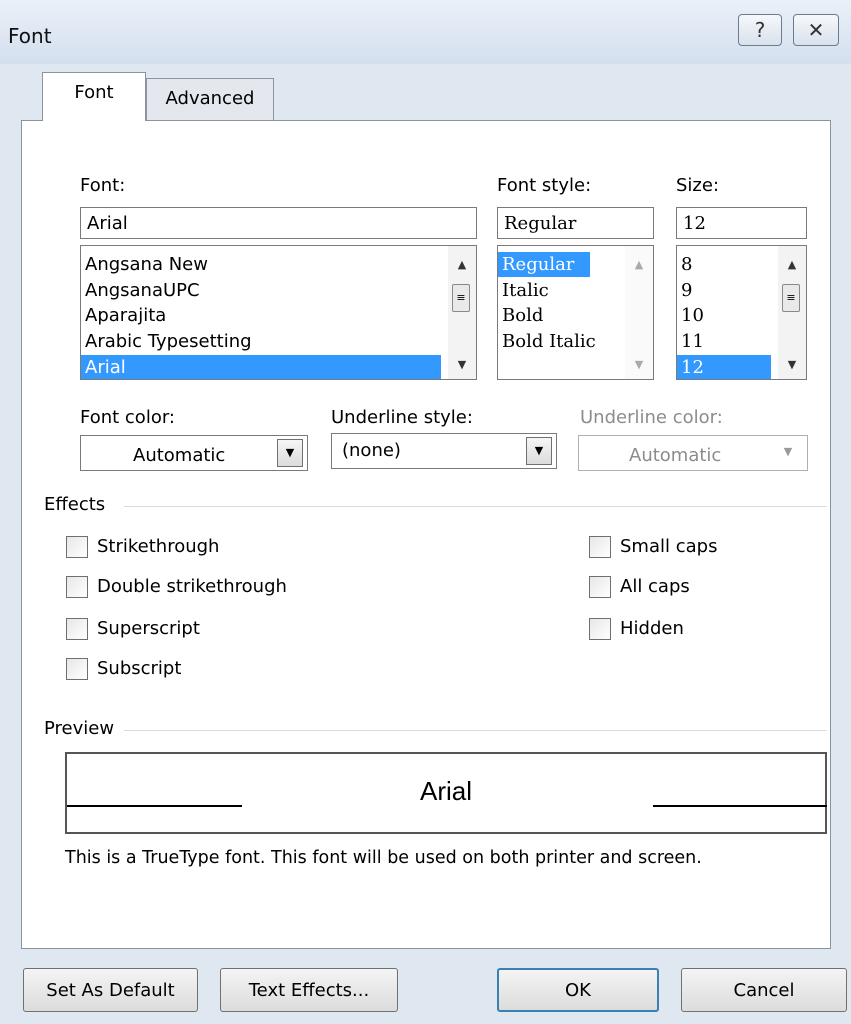 The image size is (851, 1024). What do you see at coordinates (558, 315) in the screenshot?
I see `font-style-item: Bold` at bounding box center [558, 315].